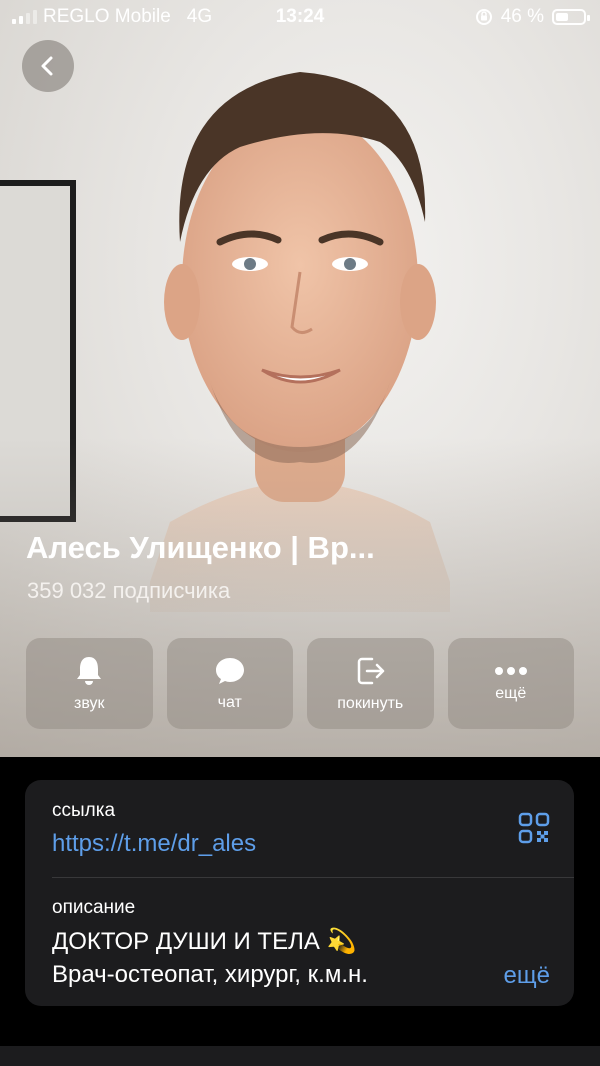  What do you see at coordinates (300, 1056) in the screenshot?
I see `next-section-edge` at bounding box center [300, 1056].